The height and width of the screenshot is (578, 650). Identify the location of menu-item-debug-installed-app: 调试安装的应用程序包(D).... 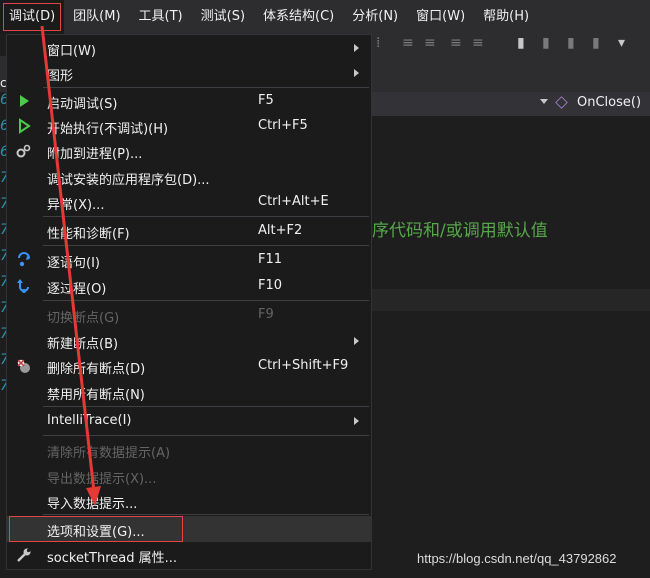
(189, 177).